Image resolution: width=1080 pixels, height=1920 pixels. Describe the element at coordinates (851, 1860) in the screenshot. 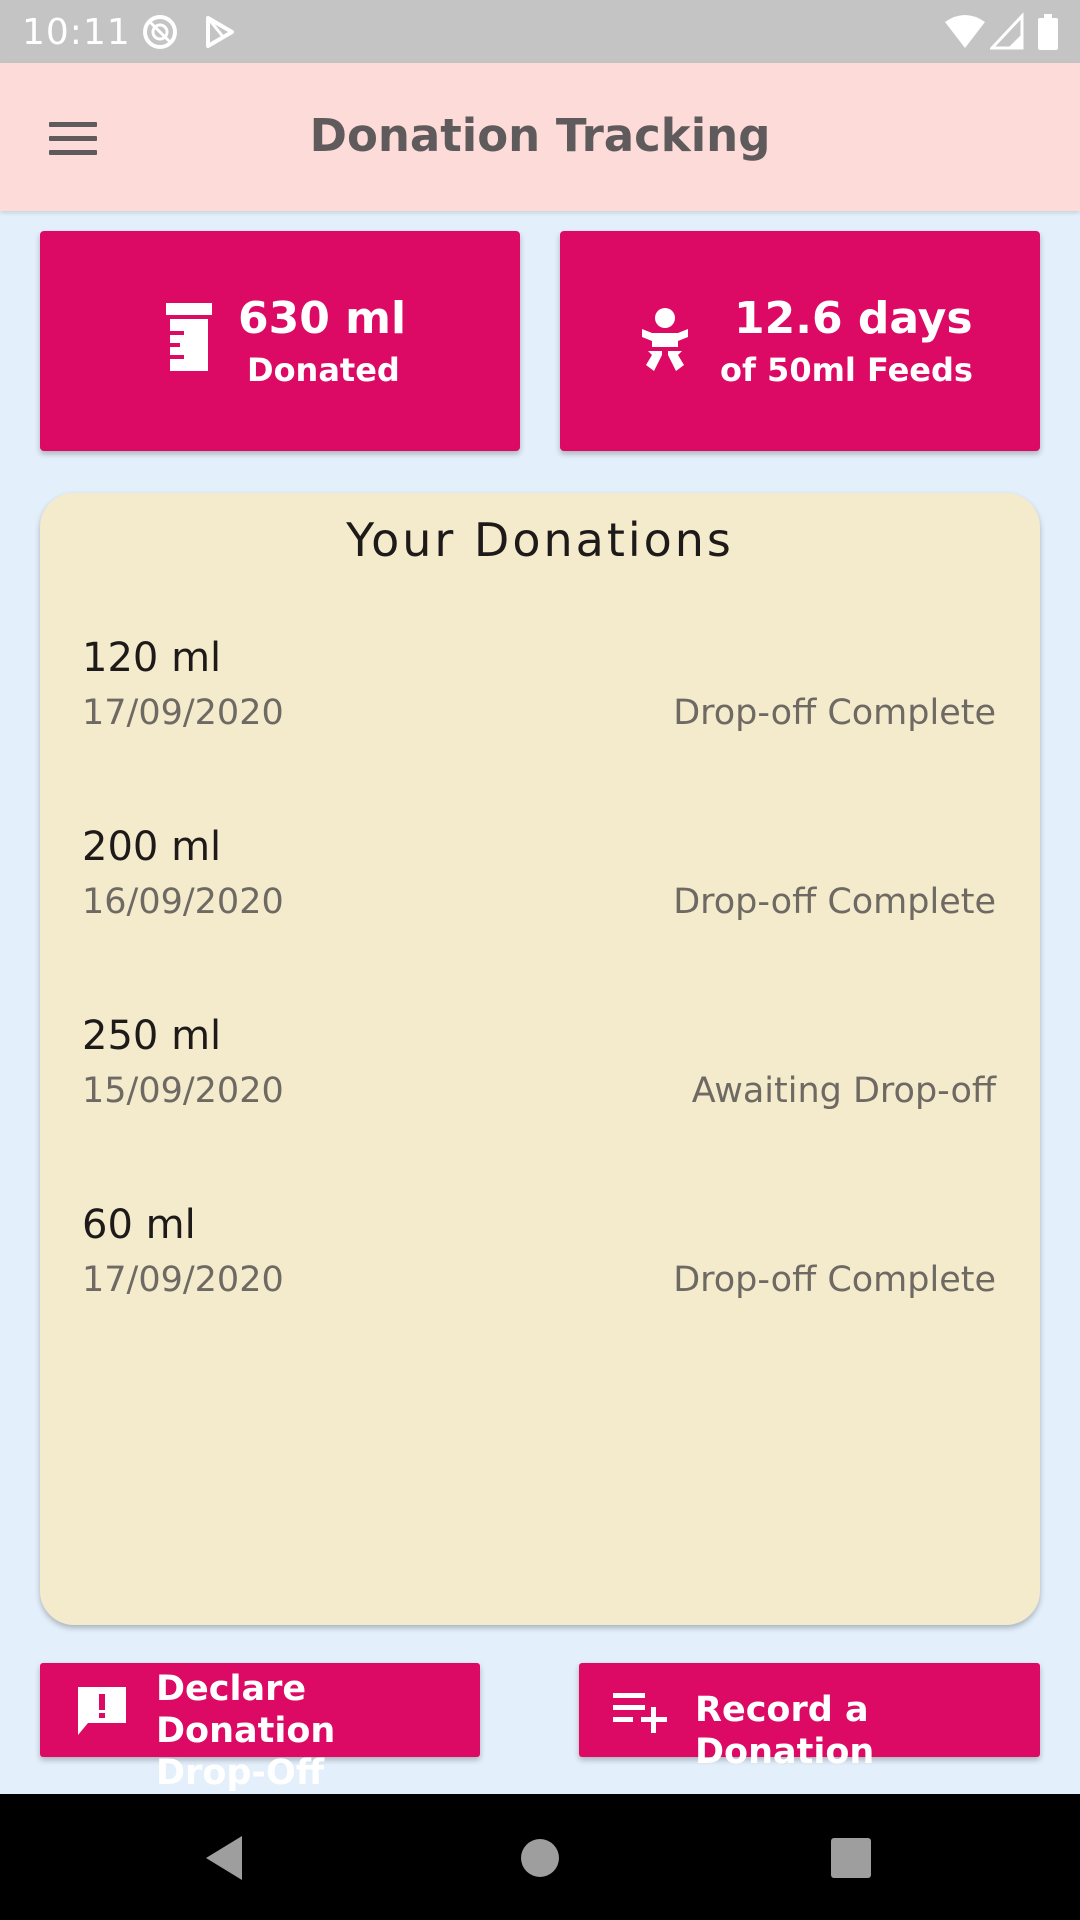

I see `recents-icon` at that location.